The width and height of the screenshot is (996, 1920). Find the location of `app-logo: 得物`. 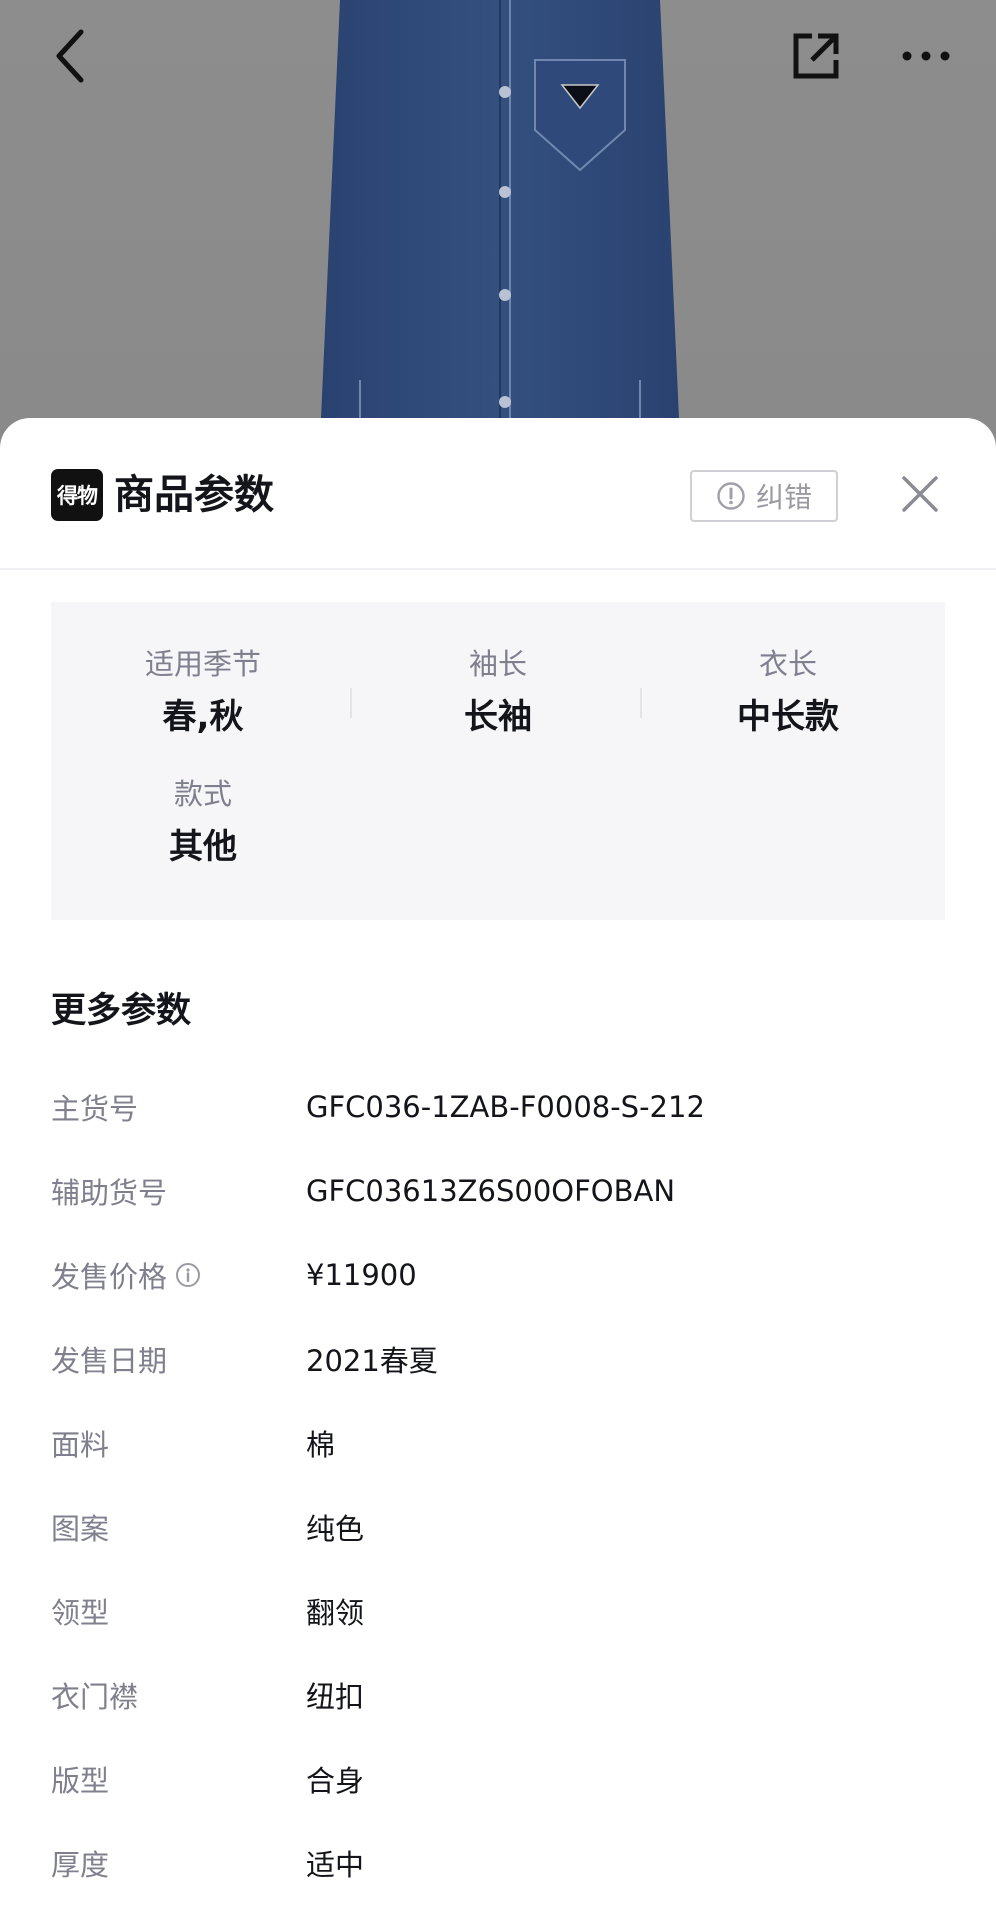

app-logo: 得物 is located at coordinates (77, 495).